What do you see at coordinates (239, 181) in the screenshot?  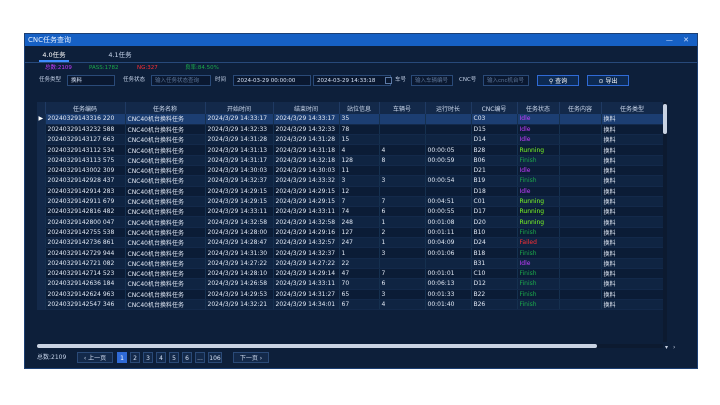 I see `table-cell: 2024/3/29 14:32:37` at bounding box center [239, 181].